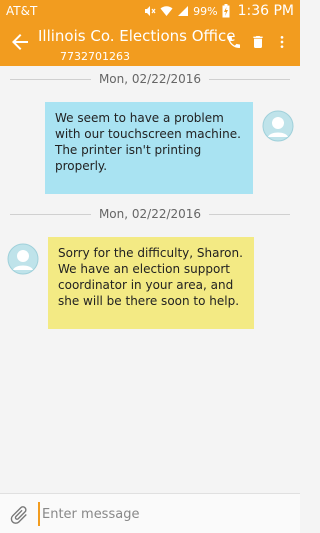 The image size is (320, 533). I want to click on phone-icon, so click(234, 44).